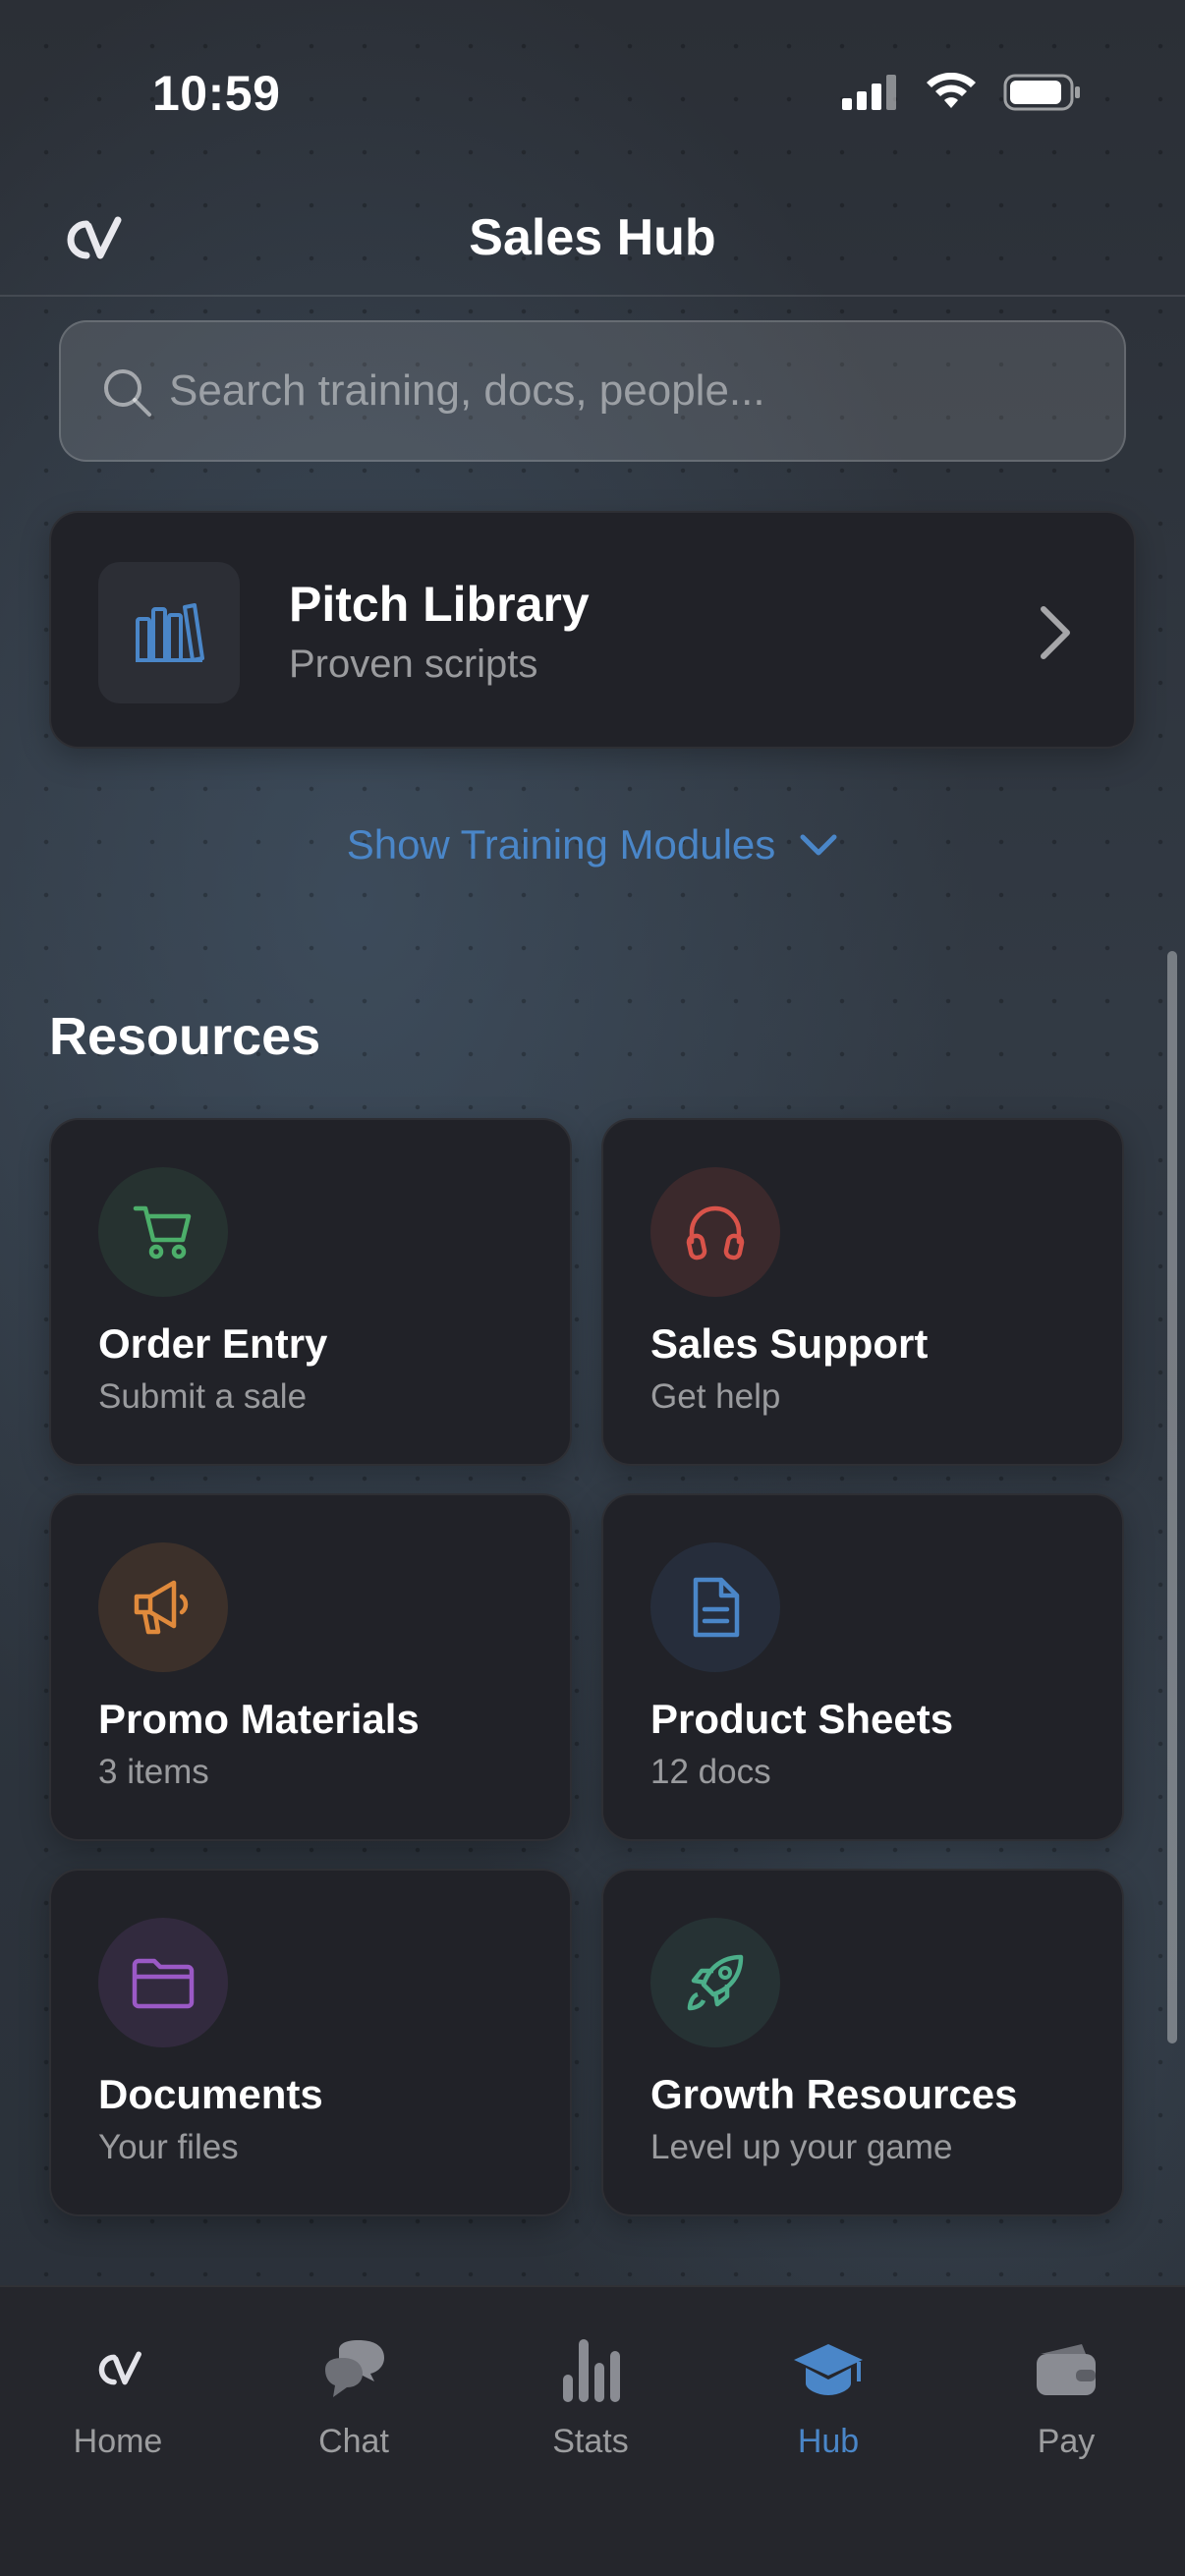 Image resolution: width=1185 pixels, height=2576 pixels. Describe the element at coordinates (311, 1667) in the screenshot. I see `tile-promo-materials: Promo Materials 3 items` at that location.